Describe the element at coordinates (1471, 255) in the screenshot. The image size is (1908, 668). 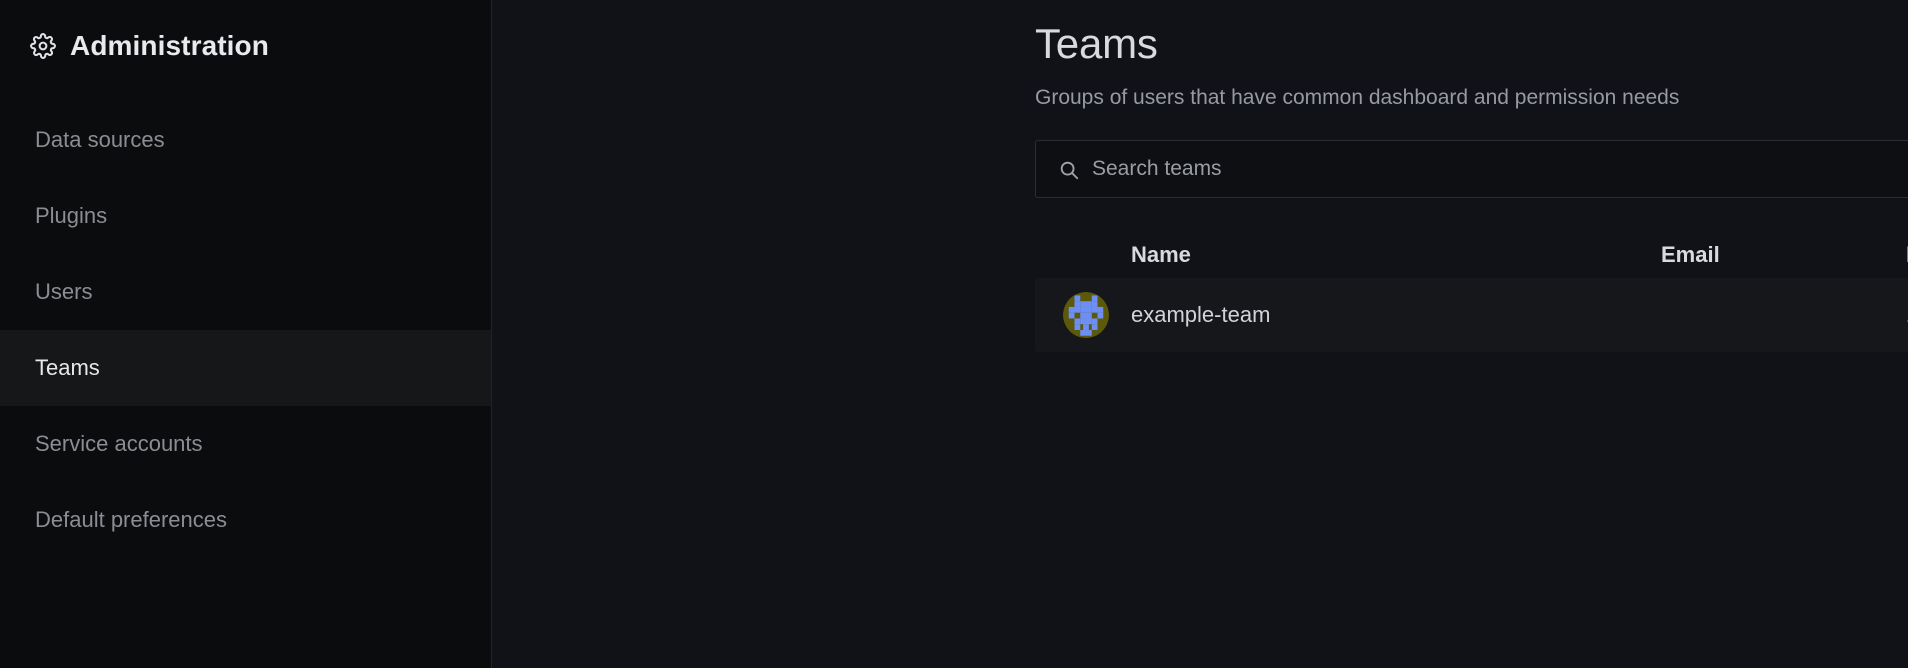
I see `table-header-row: Name Email Members` at that location.